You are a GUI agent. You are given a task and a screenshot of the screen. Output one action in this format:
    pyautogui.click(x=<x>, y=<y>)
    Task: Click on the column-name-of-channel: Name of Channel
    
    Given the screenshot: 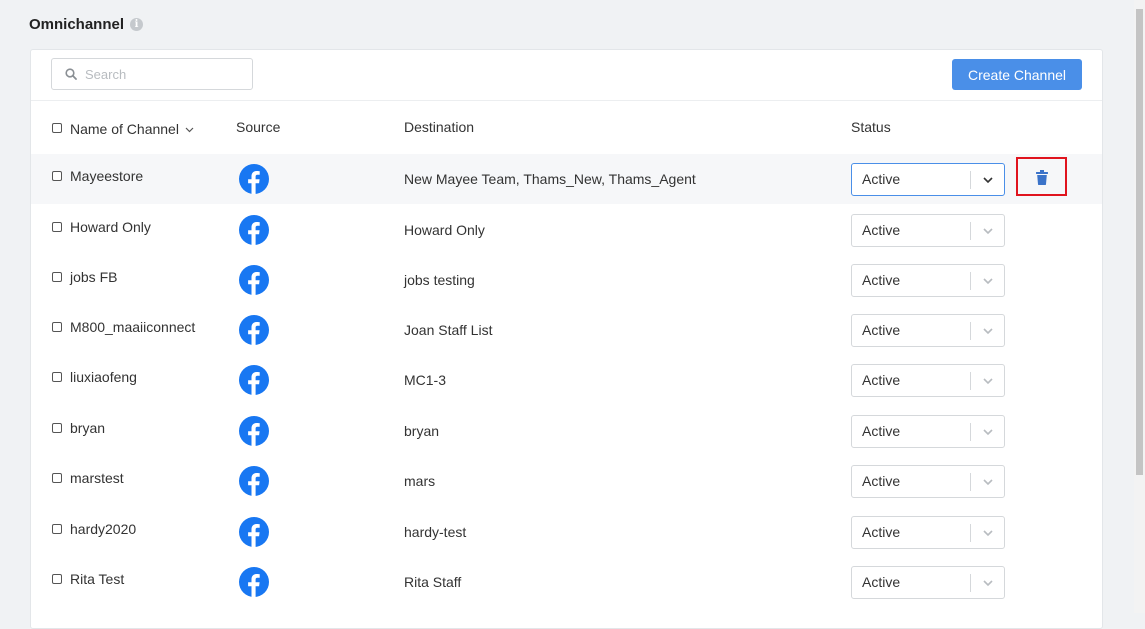 What is the action you would take?
    pyautogui.click(x=132, y=129)
    